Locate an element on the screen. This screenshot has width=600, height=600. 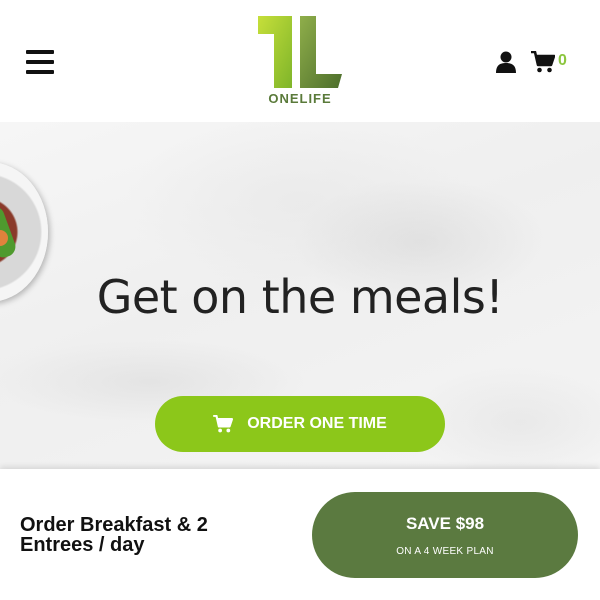
hero-headline: Get on the meals! is located at coordinates (300, 297).